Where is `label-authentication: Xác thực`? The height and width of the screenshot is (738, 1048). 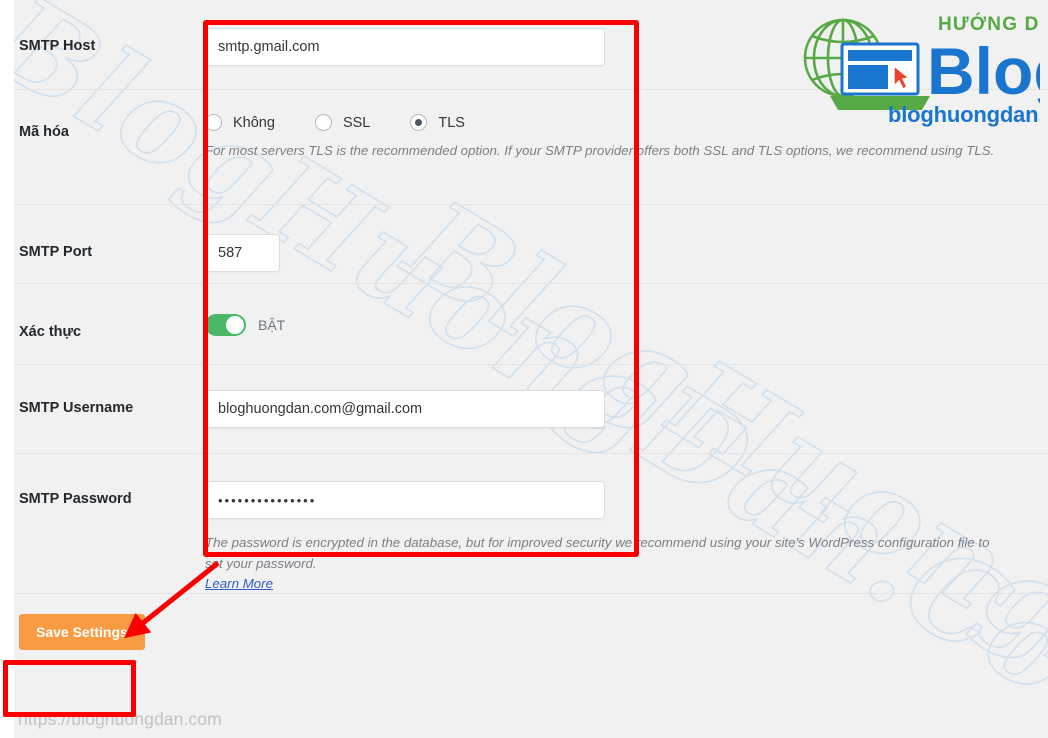
label-authentication: Xác thực is located at coordinates (50, 332).